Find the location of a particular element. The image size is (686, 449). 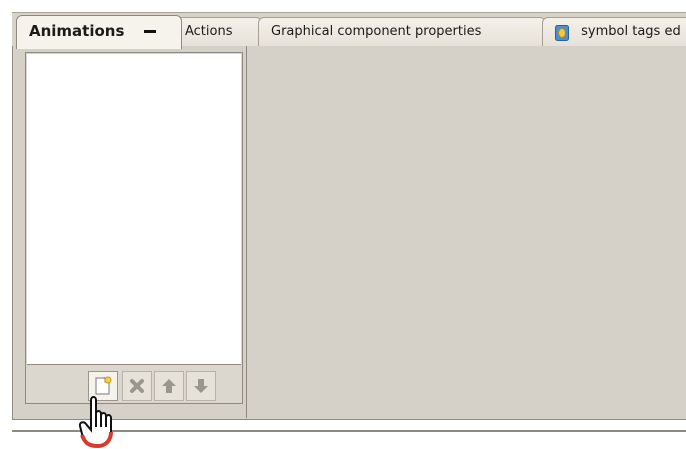

arrow-down-icon is located at coordinates (201, 386).